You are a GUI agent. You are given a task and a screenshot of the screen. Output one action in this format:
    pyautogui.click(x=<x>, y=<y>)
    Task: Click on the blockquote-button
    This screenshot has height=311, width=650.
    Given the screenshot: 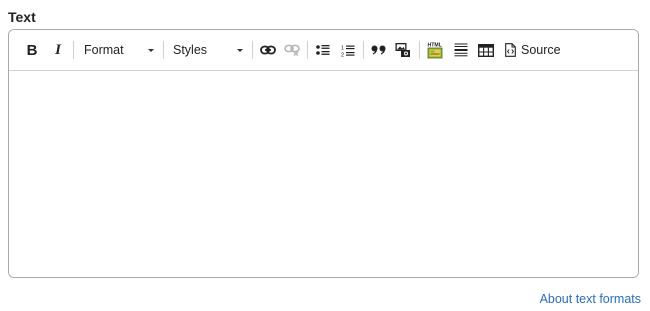 What is the action you would take?
    pyautogui.click(x=379, y=50)
    